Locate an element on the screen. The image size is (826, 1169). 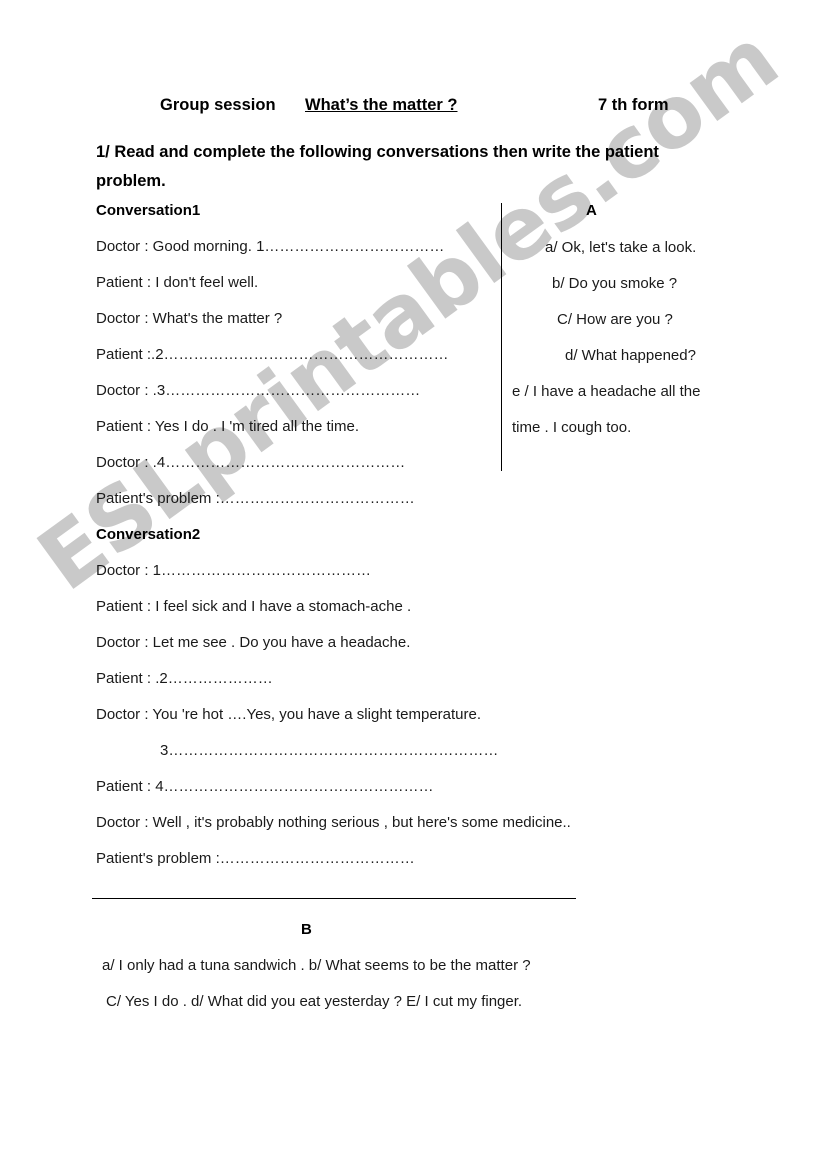
section-a-label: A is located at coordinates (591, 210).